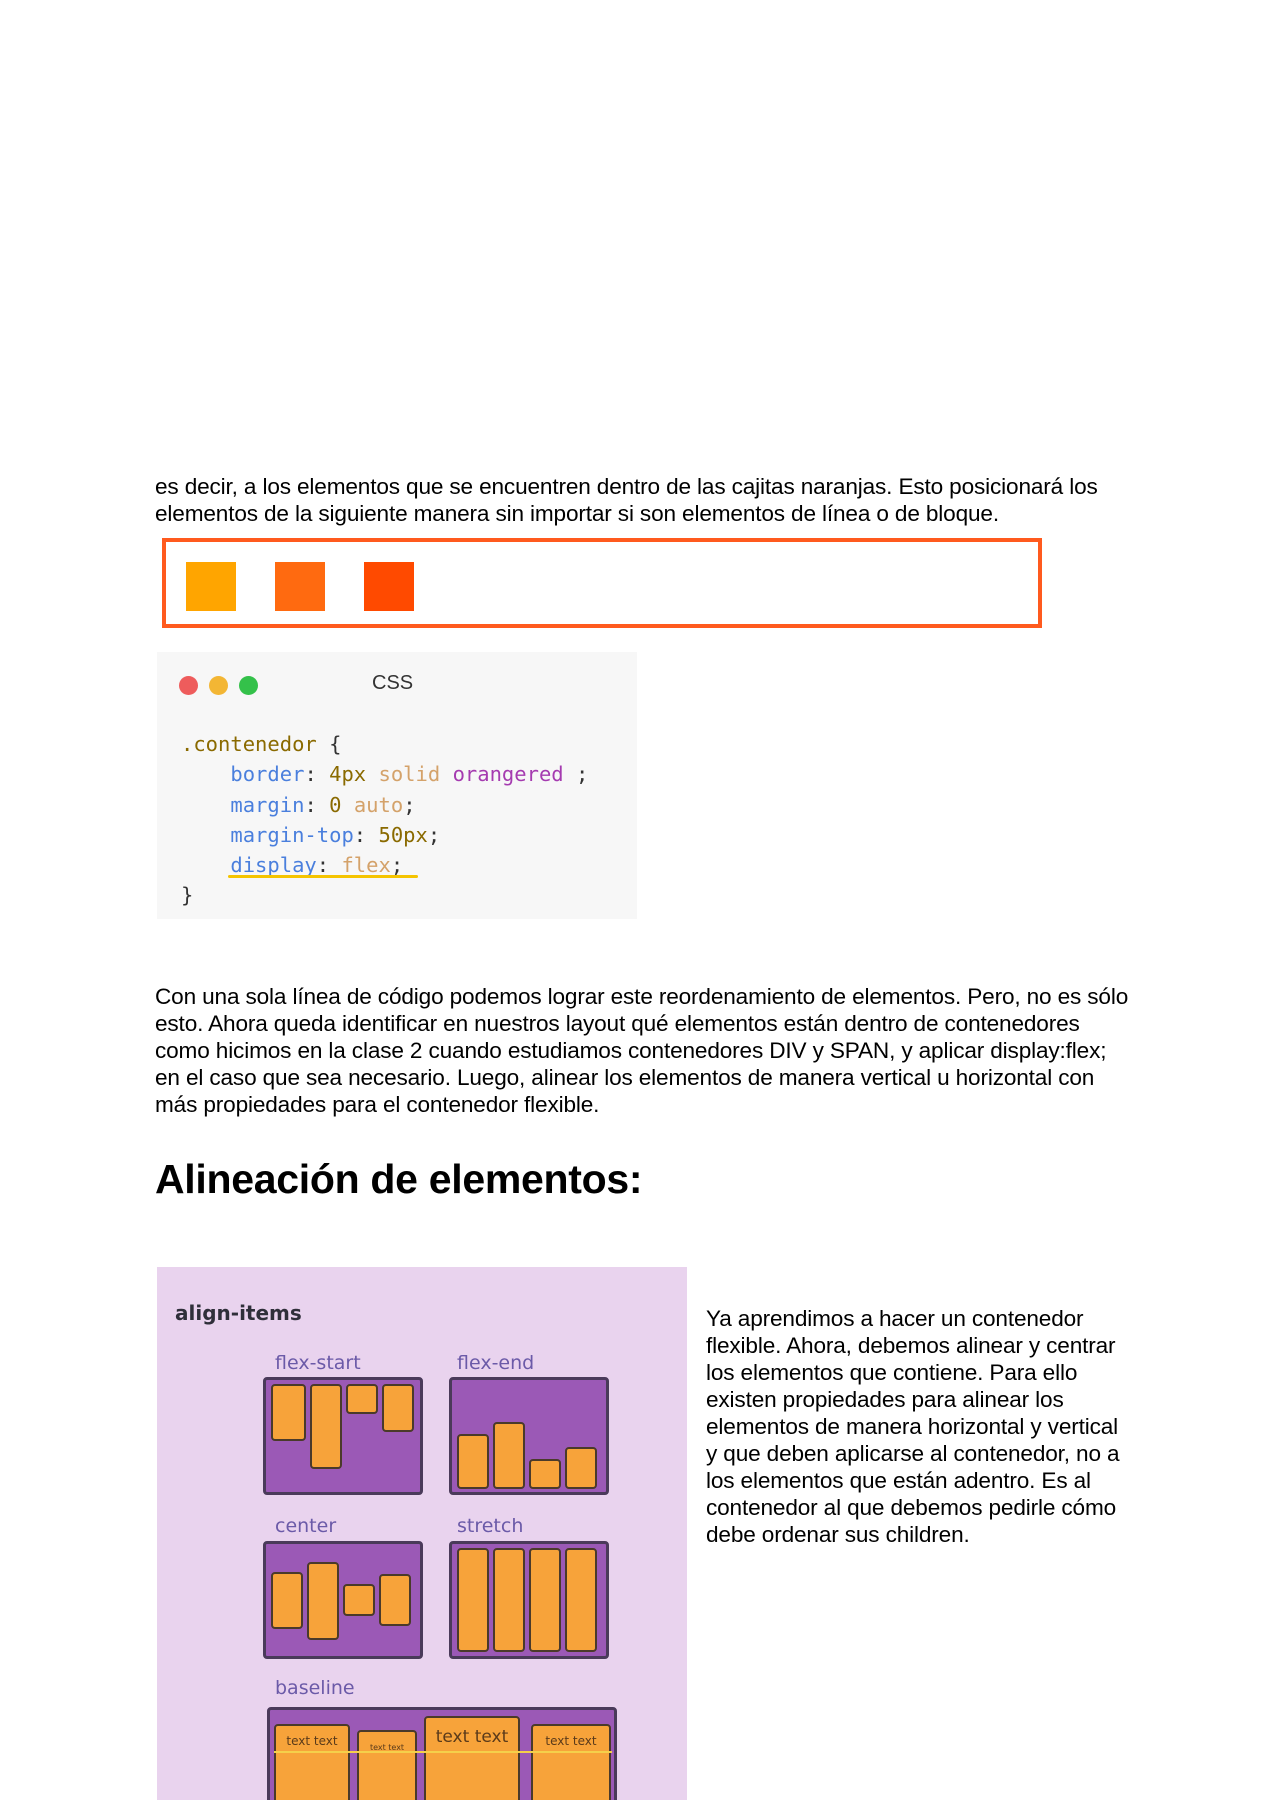  What do you see at coordinates (318, 1363) in the screenshot?
I see `label-flex-start: flex-start` at bounding box center [318, 1363].